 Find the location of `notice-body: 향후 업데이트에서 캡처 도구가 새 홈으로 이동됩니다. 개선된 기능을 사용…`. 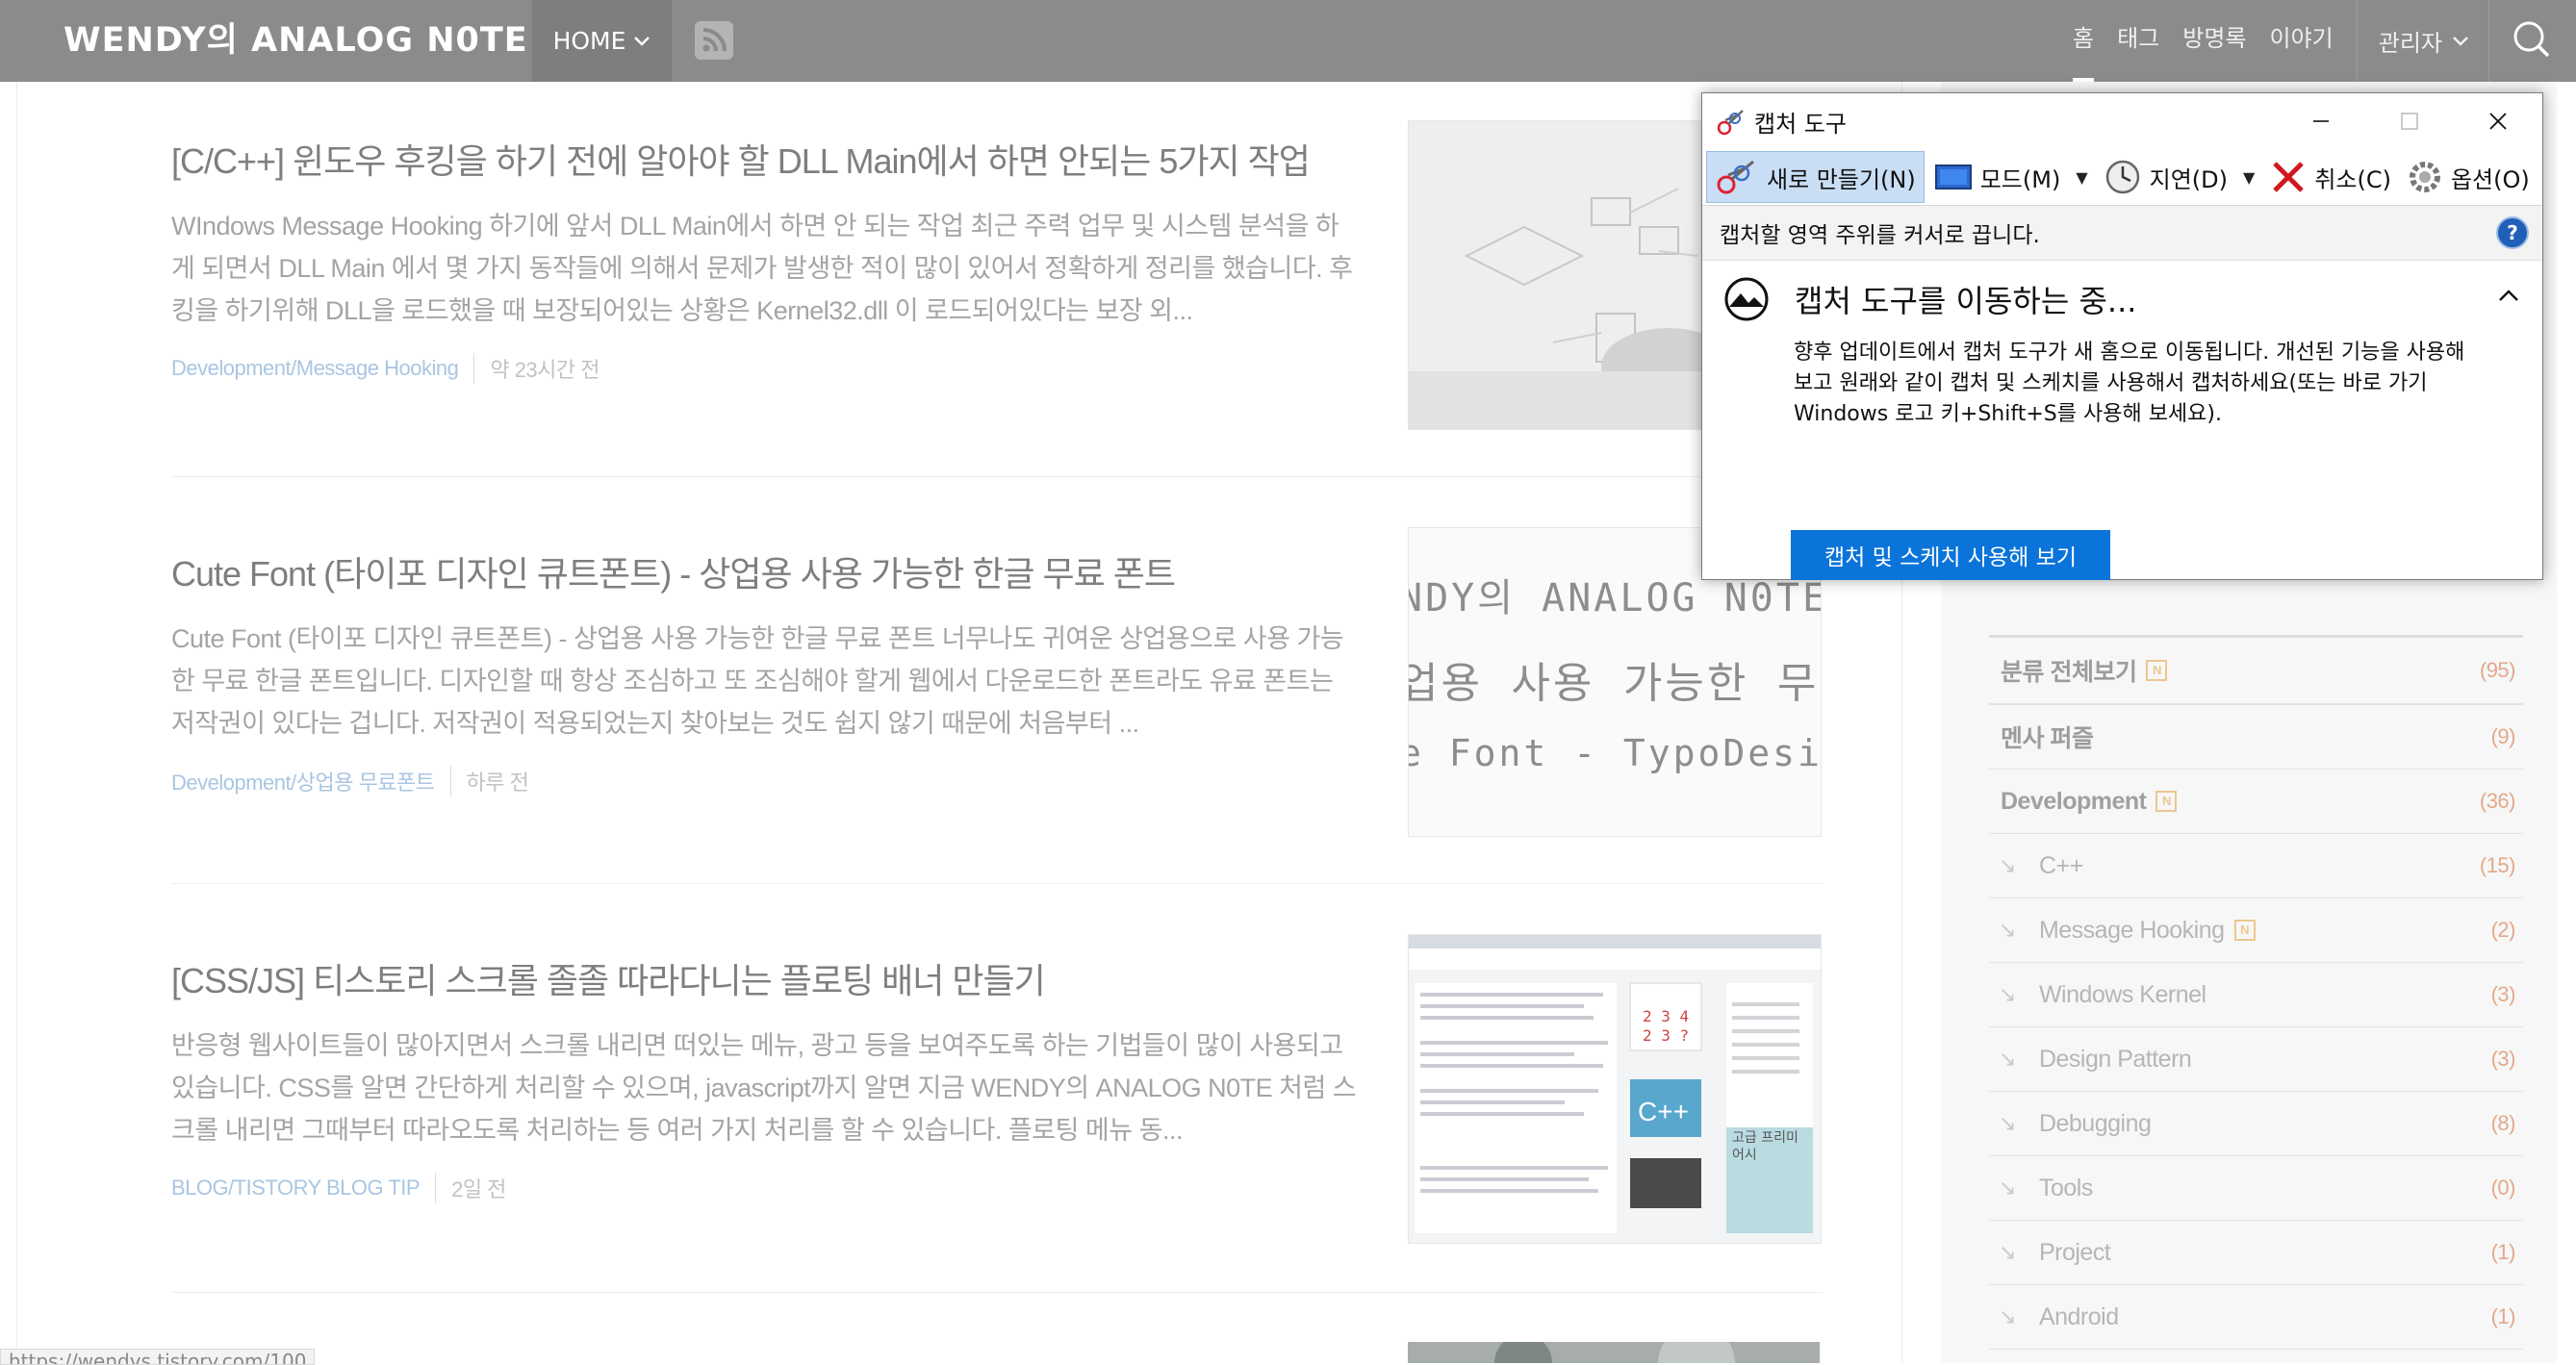

notice-body: 향후 업데이트에서 캡처 도구가 새 홈으로 이동됩니다. 개선된 기능을 사용… is located at coordinates (2129, 383).